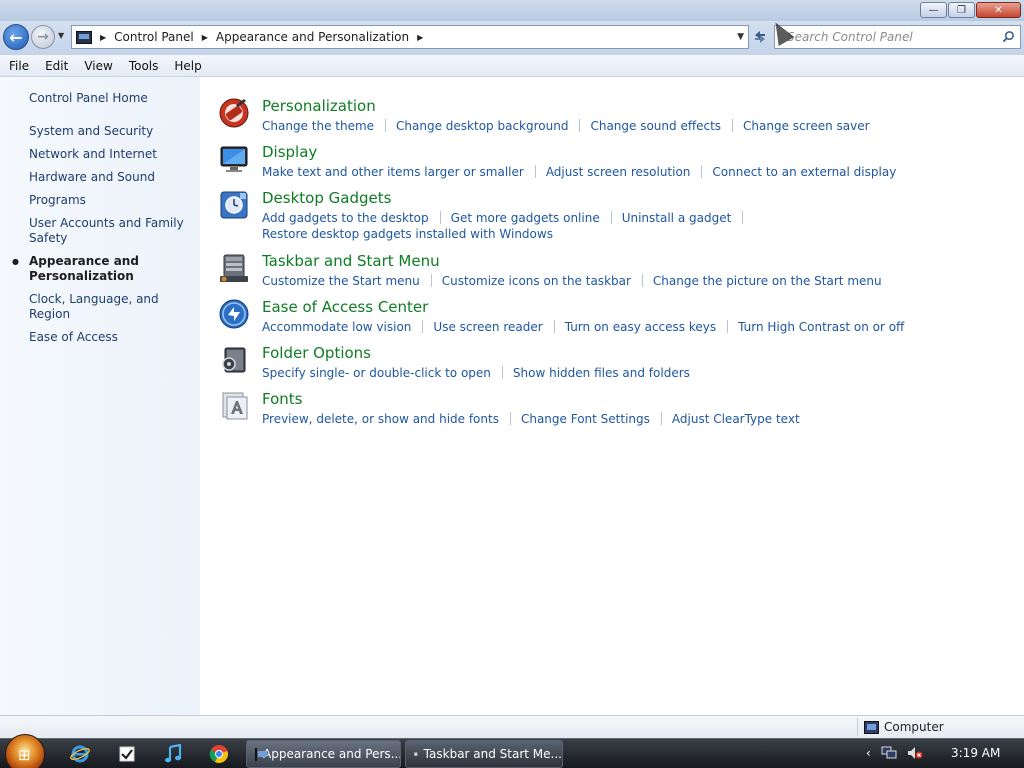 The image size is (1024, 768). What do you see at coordinates (312, 37) in the screenshot?
I see `breadcrumb-appearance: Appearance and Personalization` at bounding box center [312, 37].